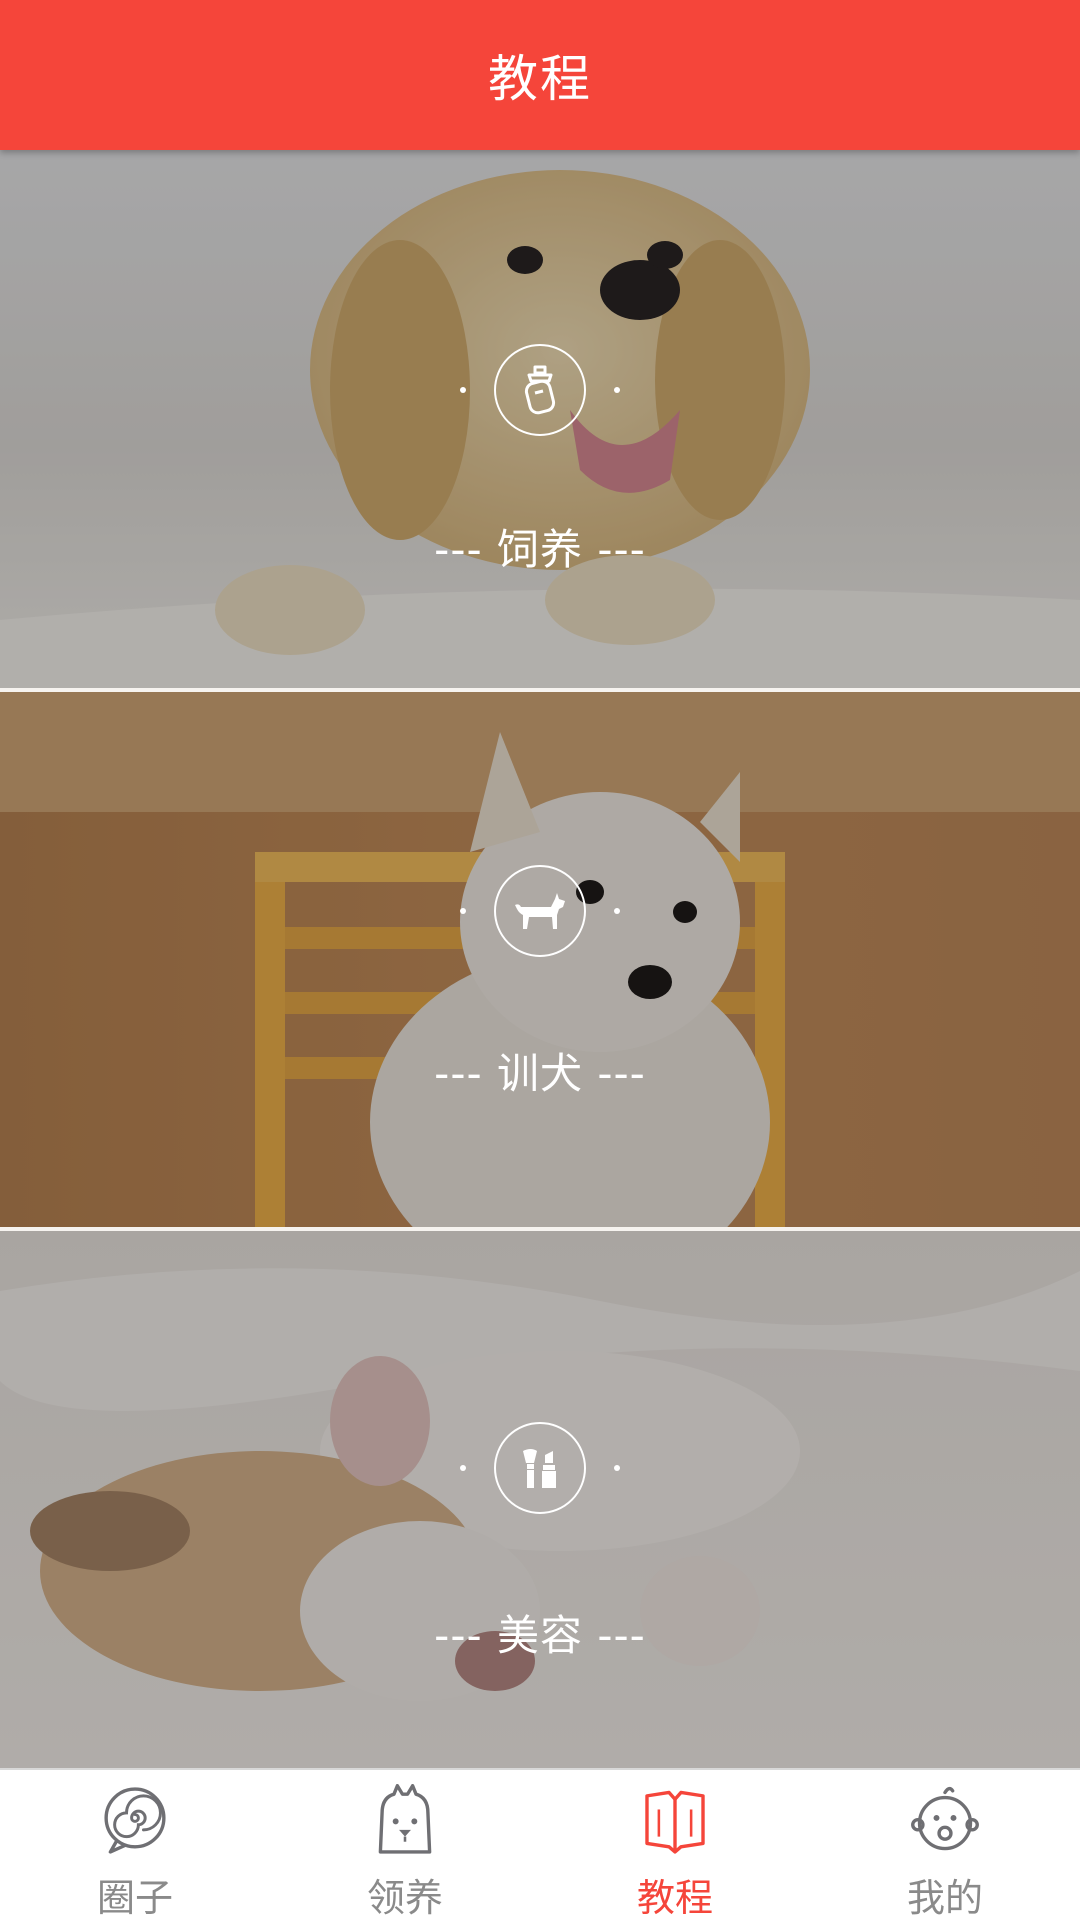 The image size is (1080, 1922). I want to click on tab-label: 我的, so click(944, 1898).